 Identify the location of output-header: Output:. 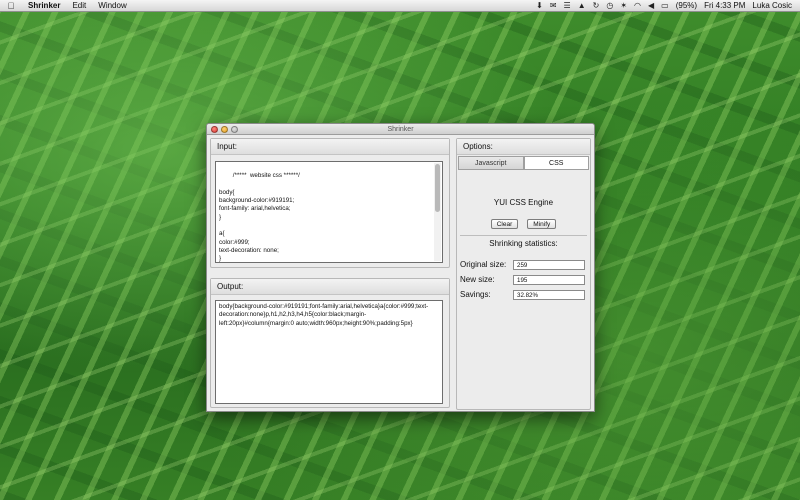
(330, 287).